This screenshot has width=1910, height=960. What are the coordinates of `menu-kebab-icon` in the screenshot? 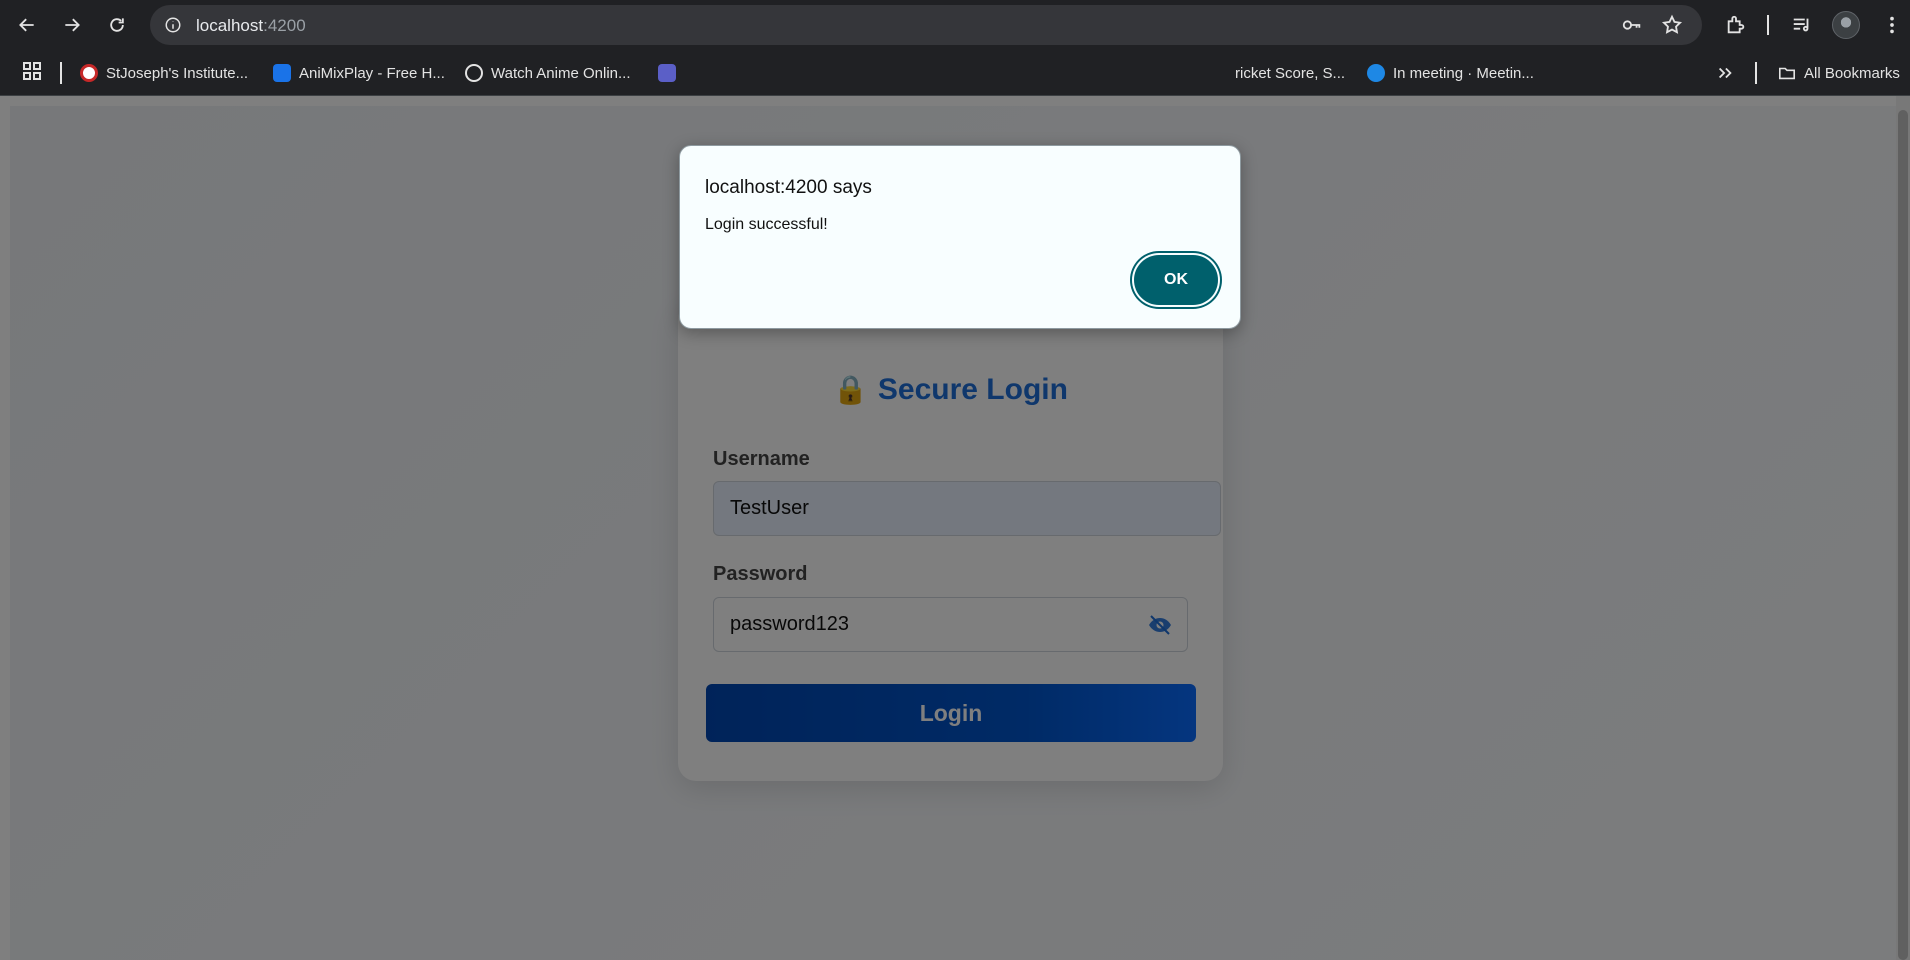 It's located at (1892, 25).